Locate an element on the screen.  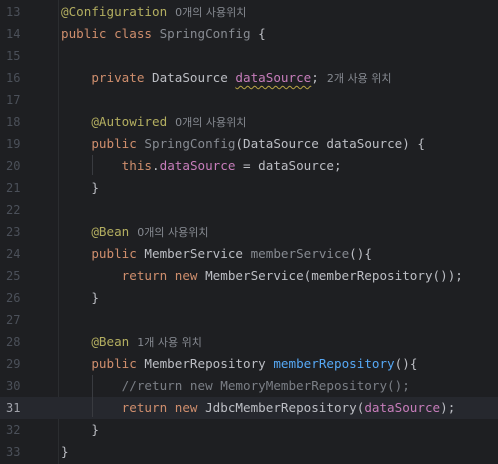
code-token: DataSource is located at coordinates (194, 77).